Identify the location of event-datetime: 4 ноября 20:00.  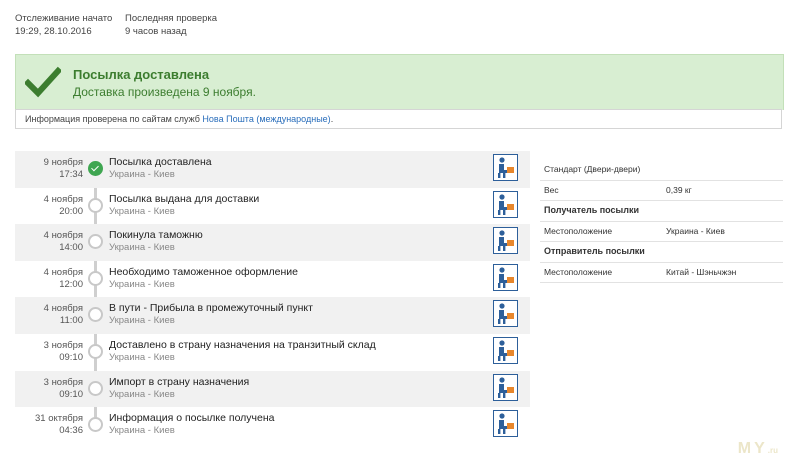
(63, 206).